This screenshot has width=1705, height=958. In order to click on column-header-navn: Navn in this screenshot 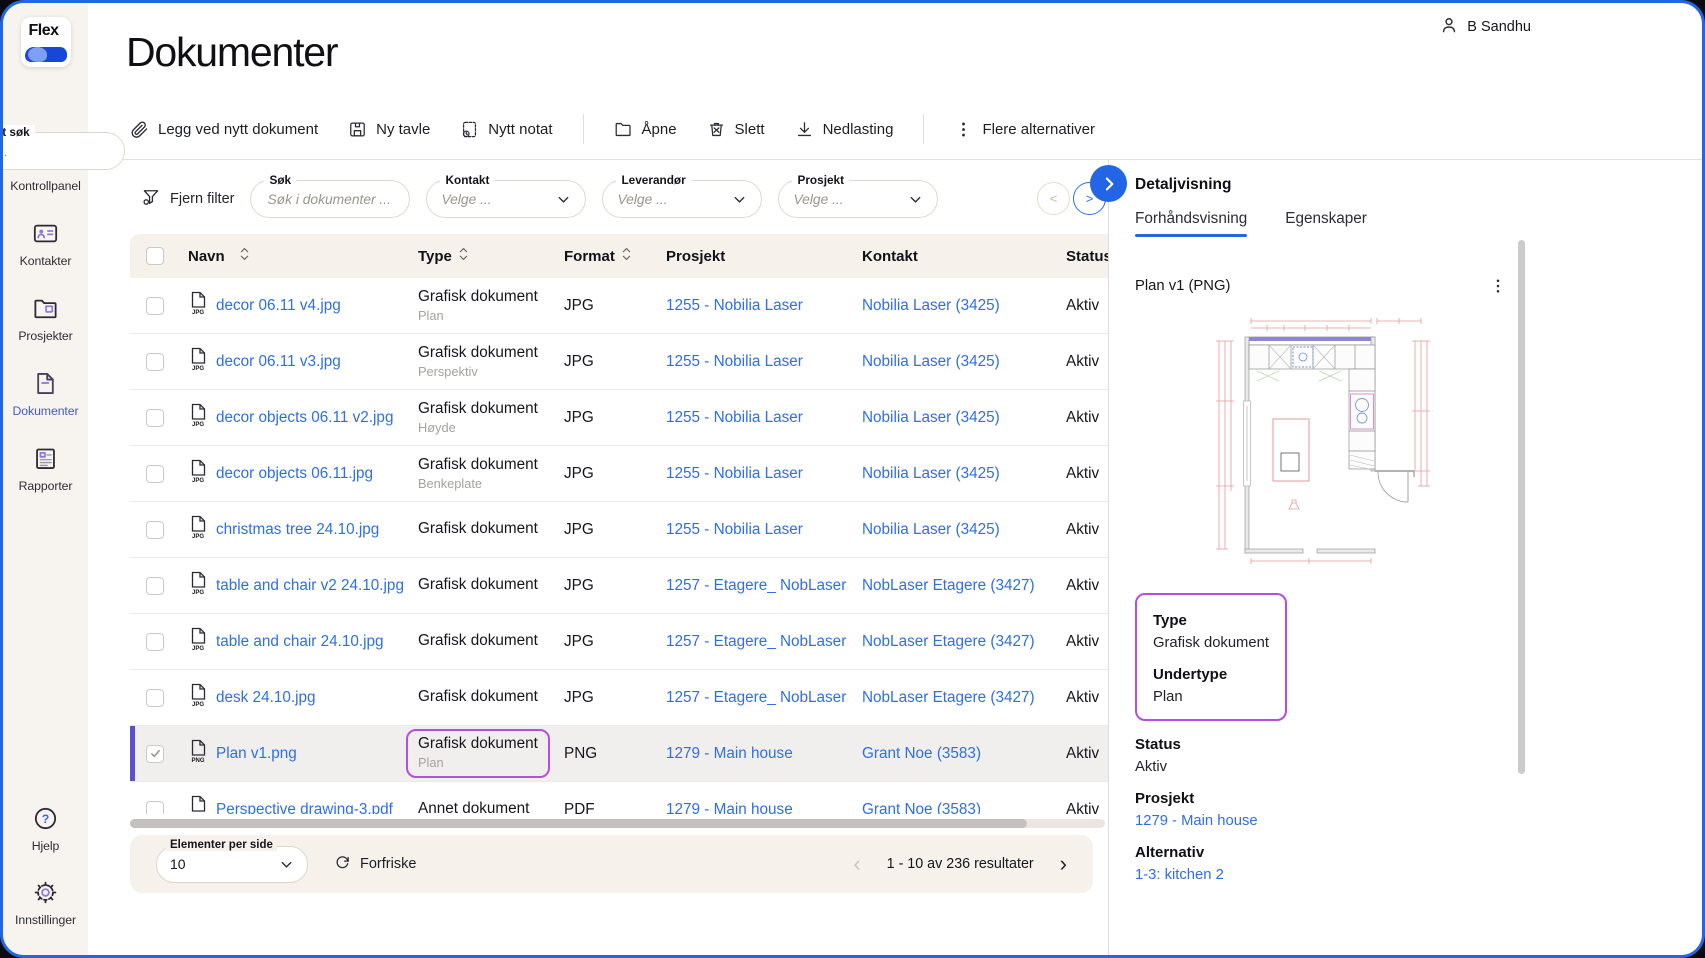, I will do `click(296, 256)`.